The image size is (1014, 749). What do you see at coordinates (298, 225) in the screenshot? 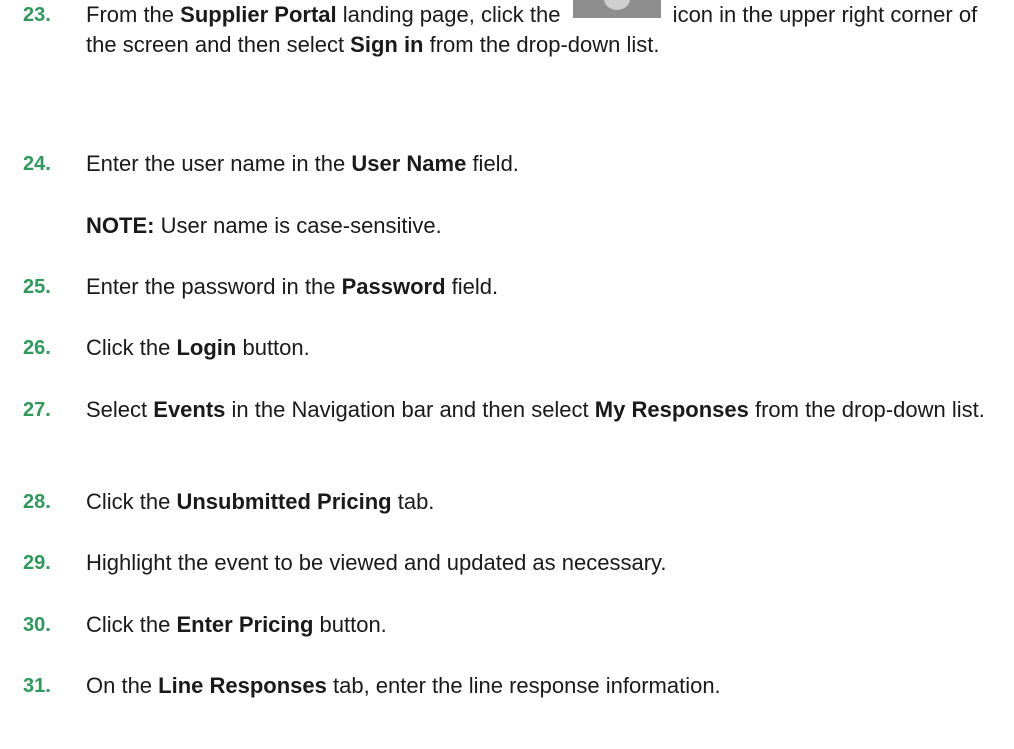
I see `note-text: User name is case-sensitive.` at bounding box center [298, 225].